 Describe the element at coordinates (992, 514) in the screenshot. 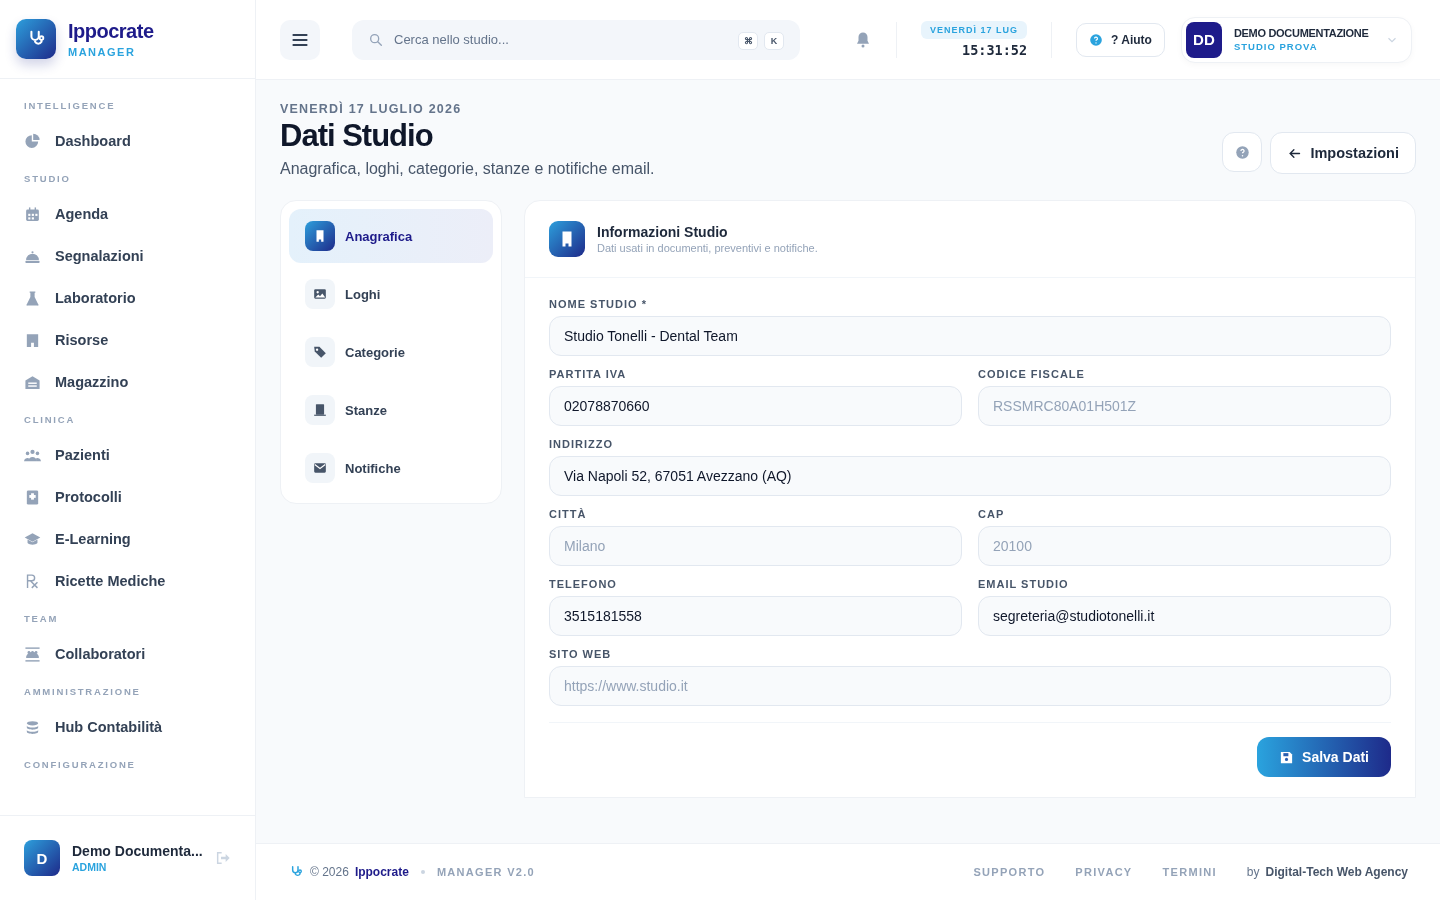

I see `field-label: CAP` at that location.